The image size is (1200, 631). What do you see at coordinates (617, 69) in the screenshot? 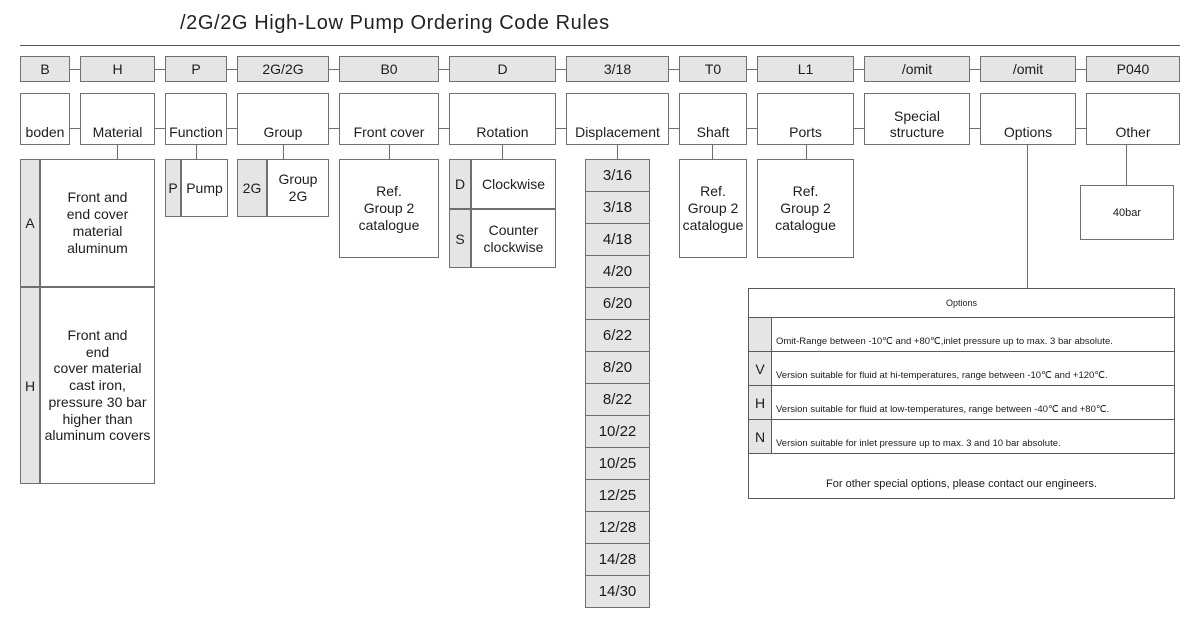
I see `code-box-displacement: 3/18` at bounding box center [617, 69].